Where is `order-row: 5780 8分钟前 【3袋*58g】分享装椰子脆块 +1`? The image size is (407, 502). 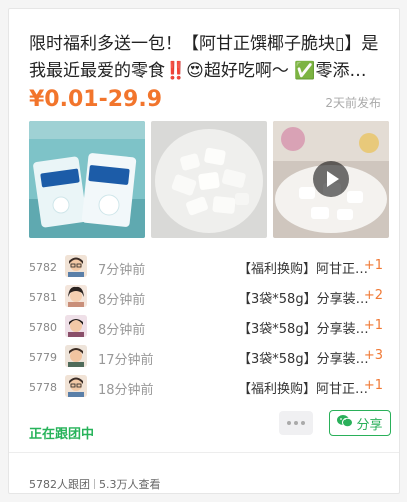
order-row: 5780 8分钟前 【3袋*58g】分享装椰子脆块 +1 is located at coordinates (215, 327).